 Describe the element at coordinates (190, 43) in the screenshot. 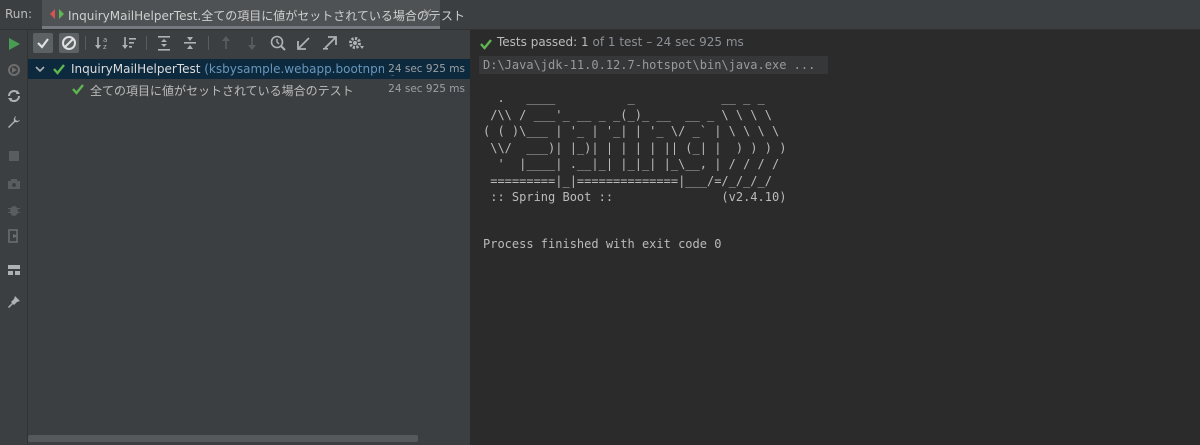

I see `collapse-all-icon` at that location.